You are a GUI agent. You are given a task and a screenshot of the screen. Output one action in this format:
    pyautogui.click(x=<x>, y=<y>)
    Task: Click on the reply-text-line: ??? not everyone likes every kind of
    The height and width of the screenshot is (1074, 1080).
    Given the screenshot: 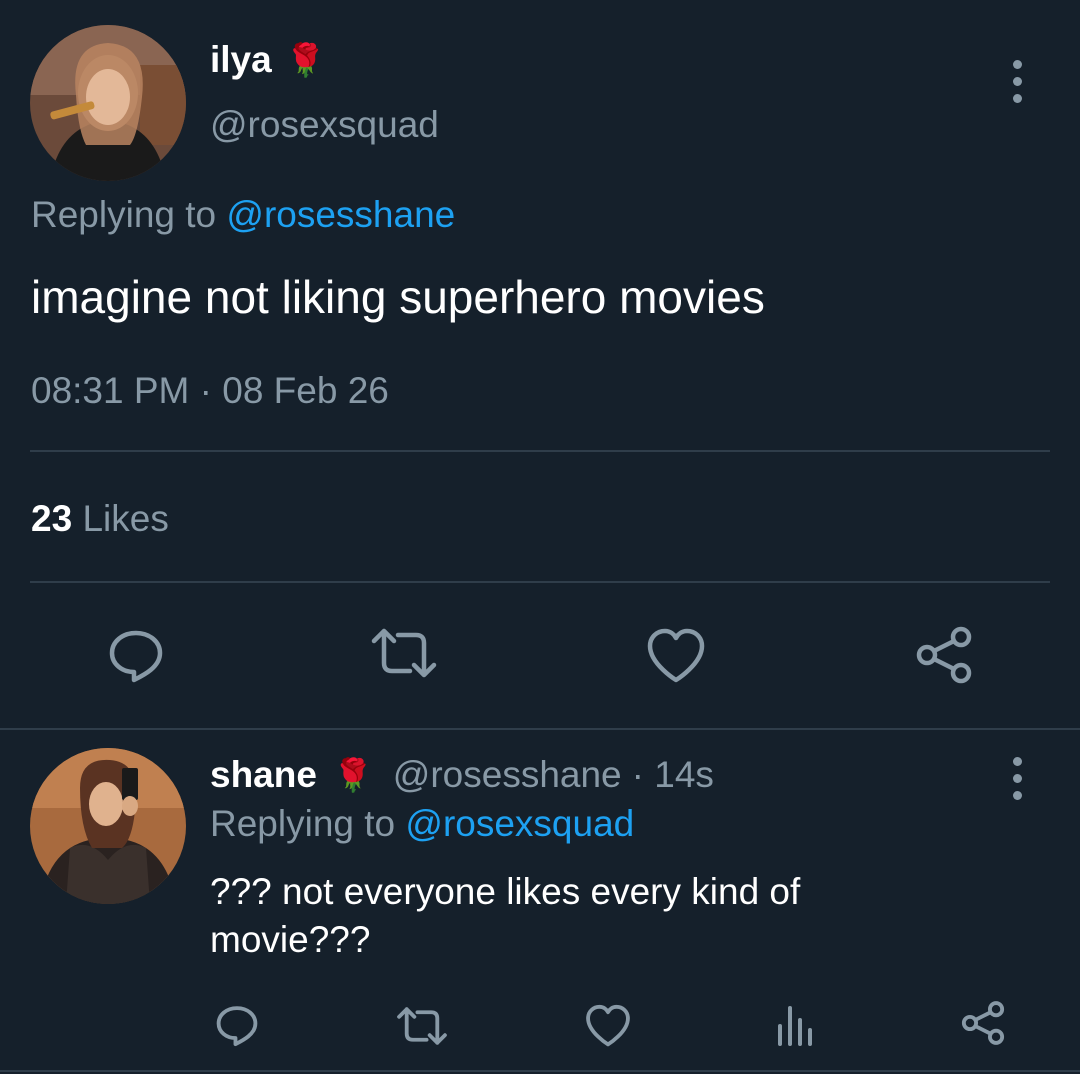 What is the action you would take?
    pyautogui.click(x=505, y=891)
    